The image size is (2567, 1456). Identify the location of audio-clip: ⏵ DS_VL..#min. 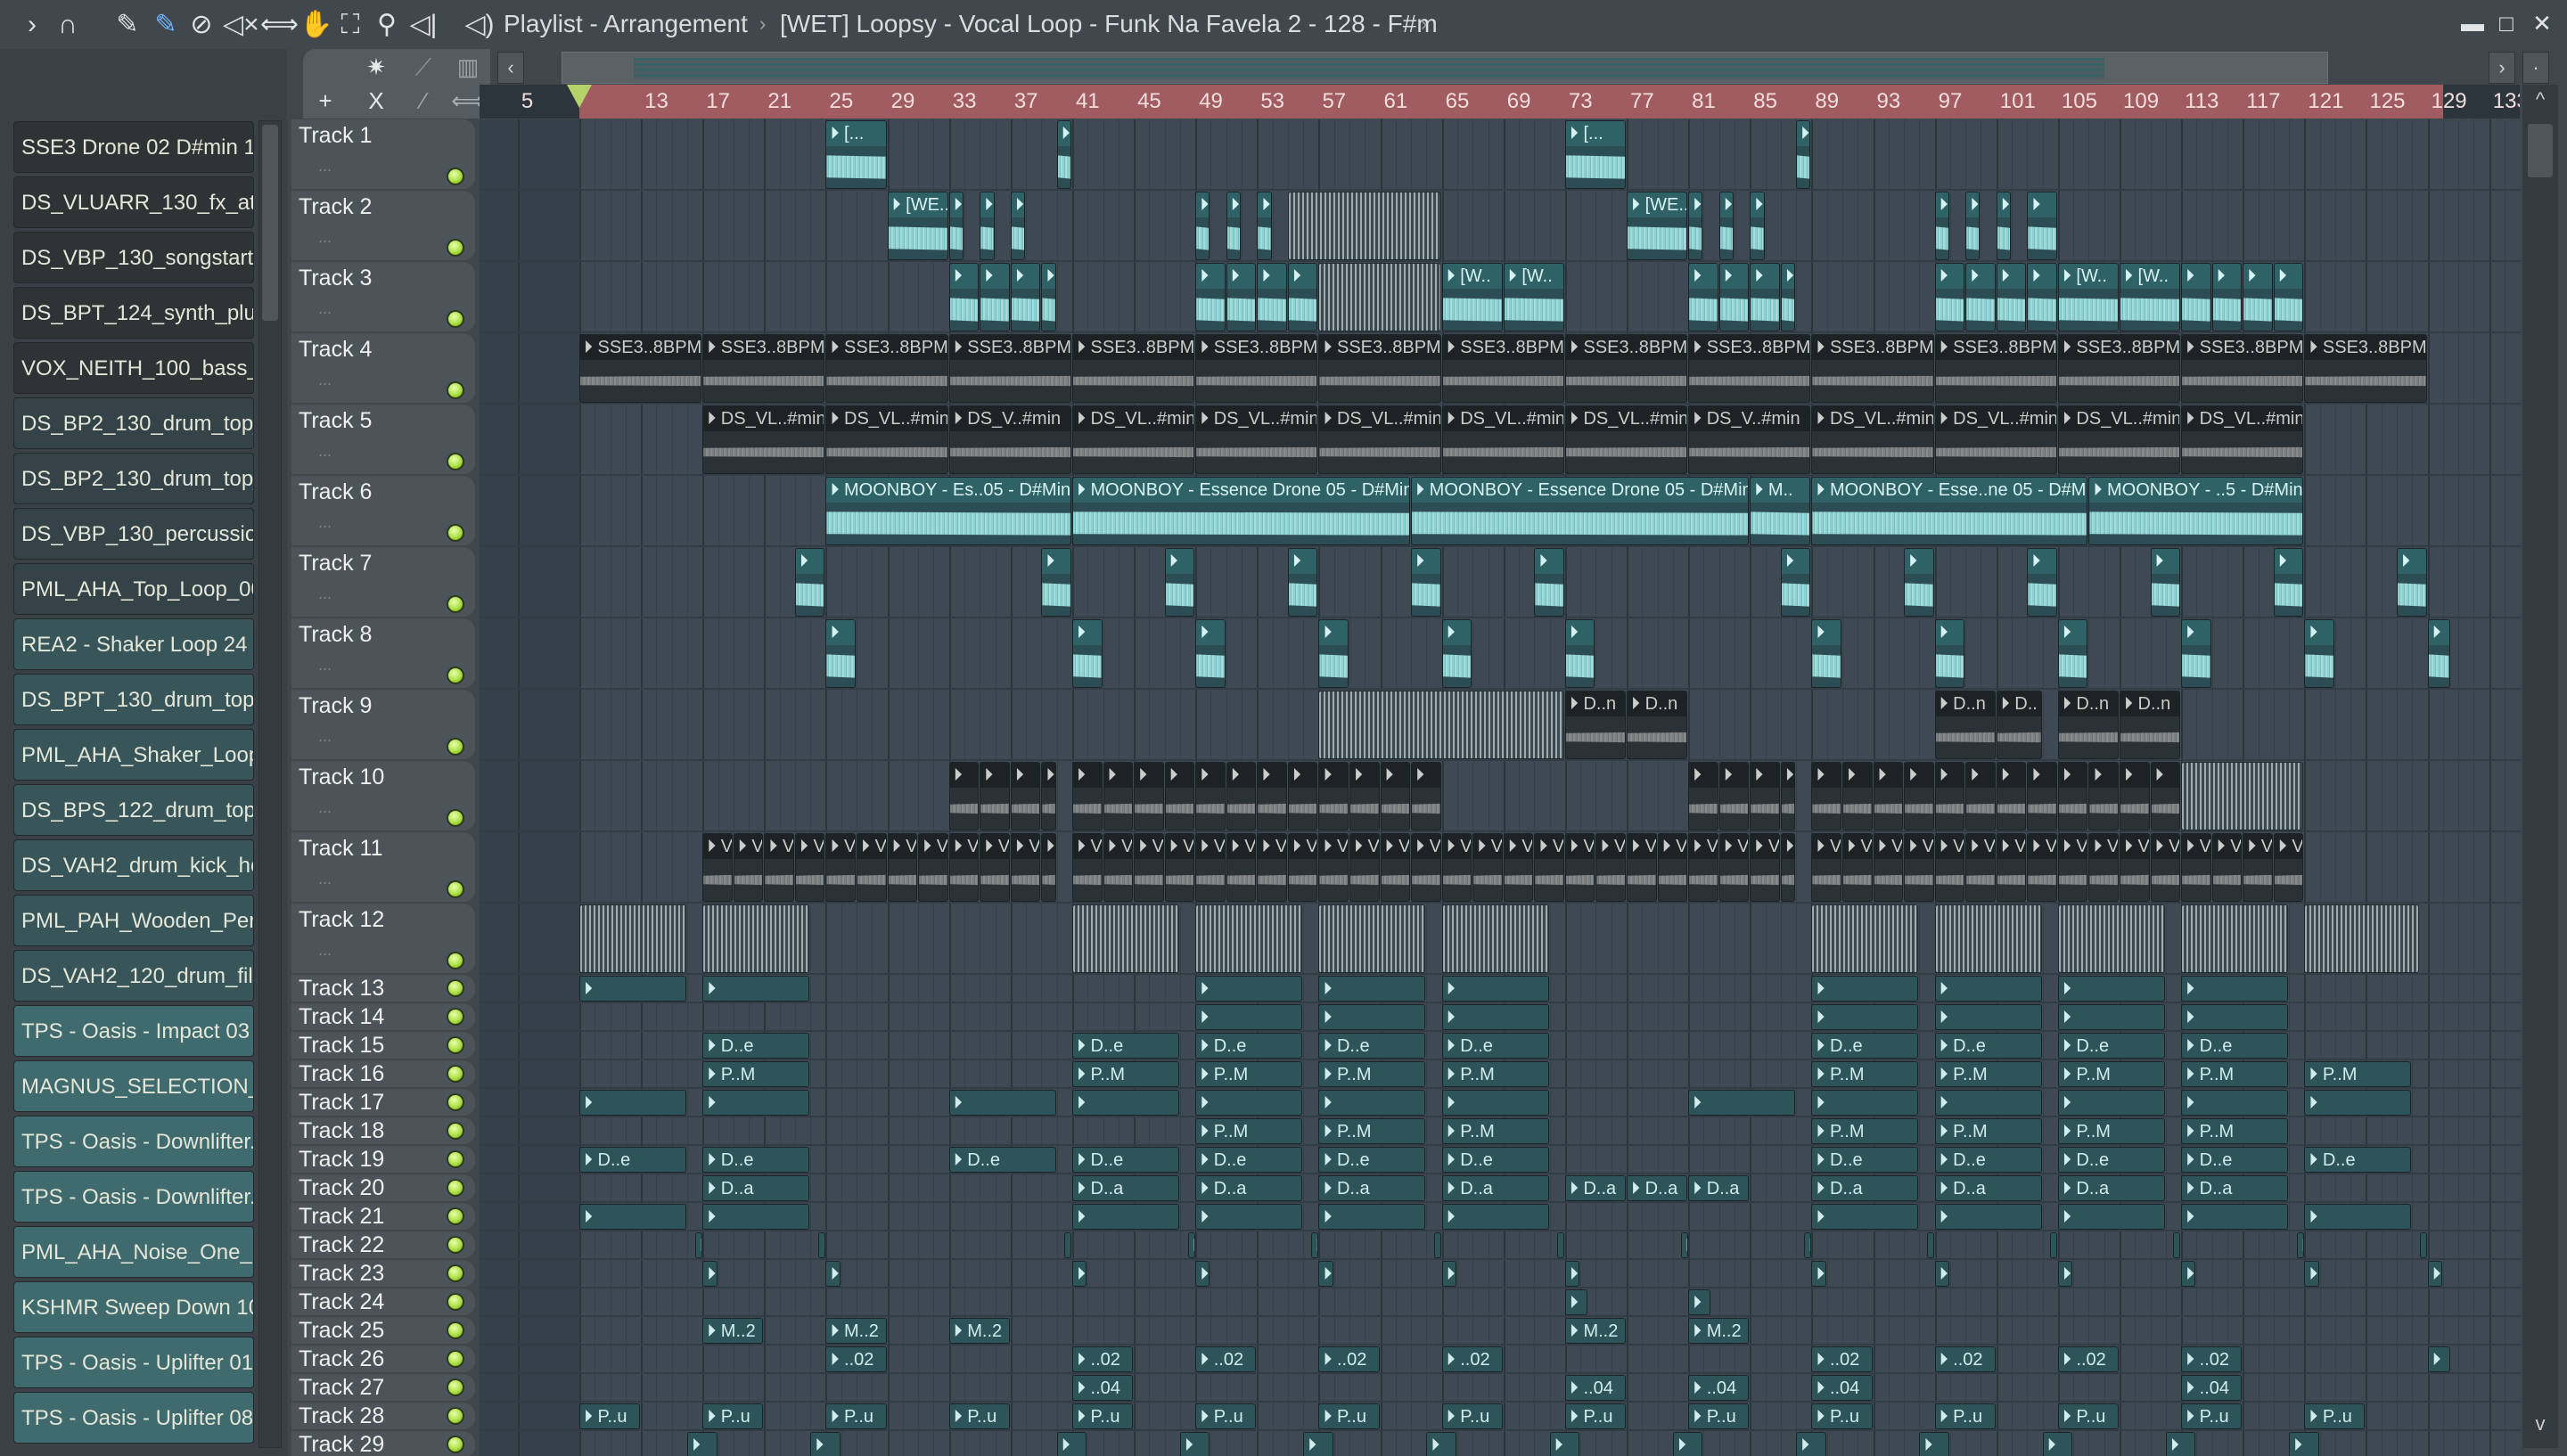
(1872, 439).